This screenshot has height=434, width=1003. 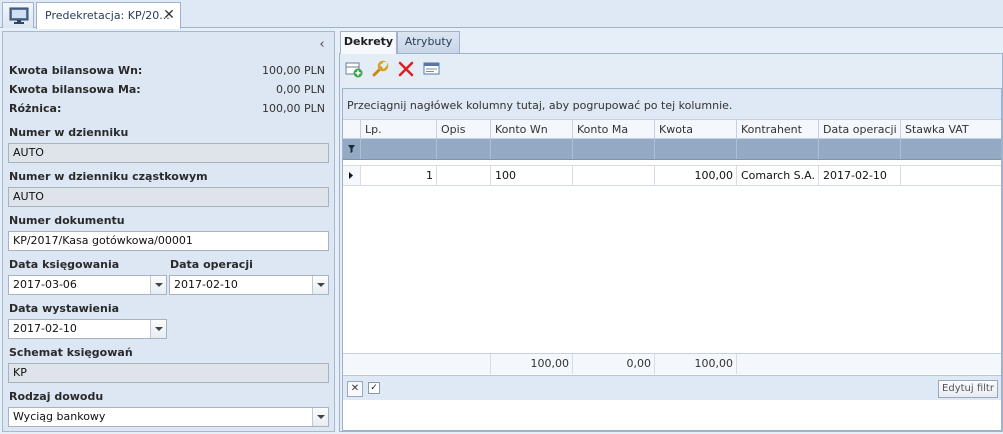 What do you see at coordinates (87, 285) in the screenshot?
I see `posting-date-picker: 2017-03-06` at bounding box center [87, 285].